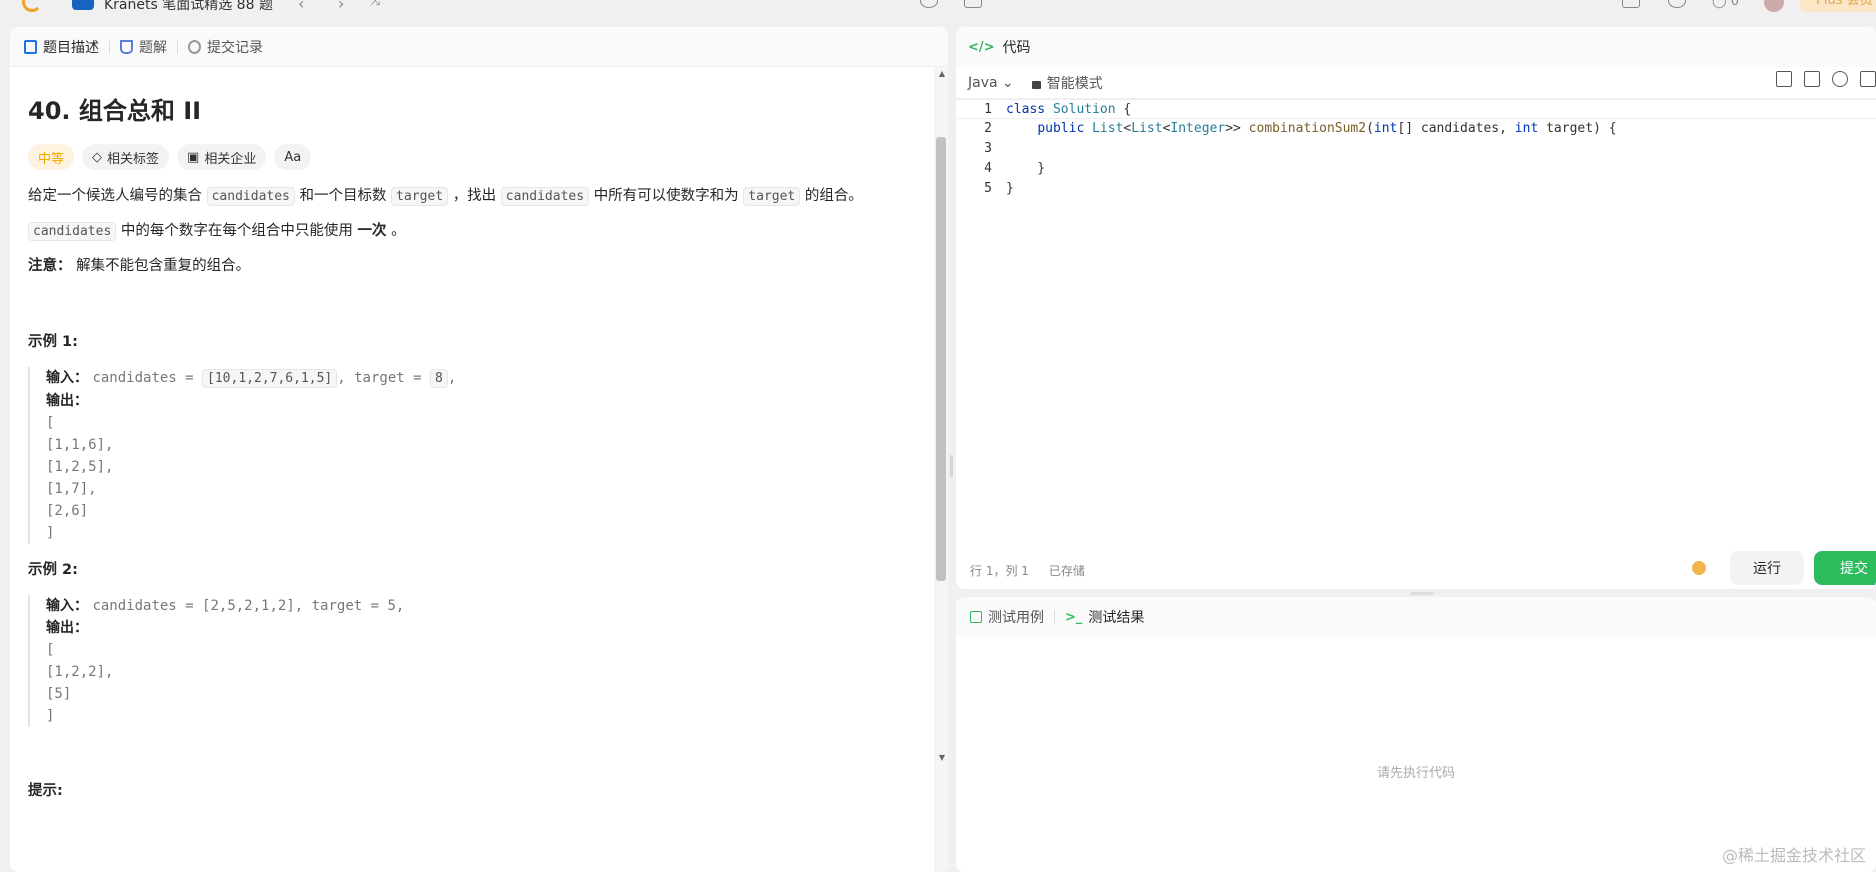 This screenshot has height=872, width=1876. I want to click on tab-test-result: >_ 测试结果, so click(1104, 617).